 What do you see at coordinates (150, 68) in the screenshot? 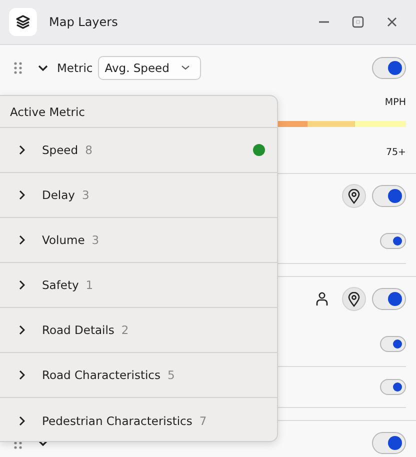
I see `metric-dropdown: Avg. Speed` at bounding box center [150, 68].